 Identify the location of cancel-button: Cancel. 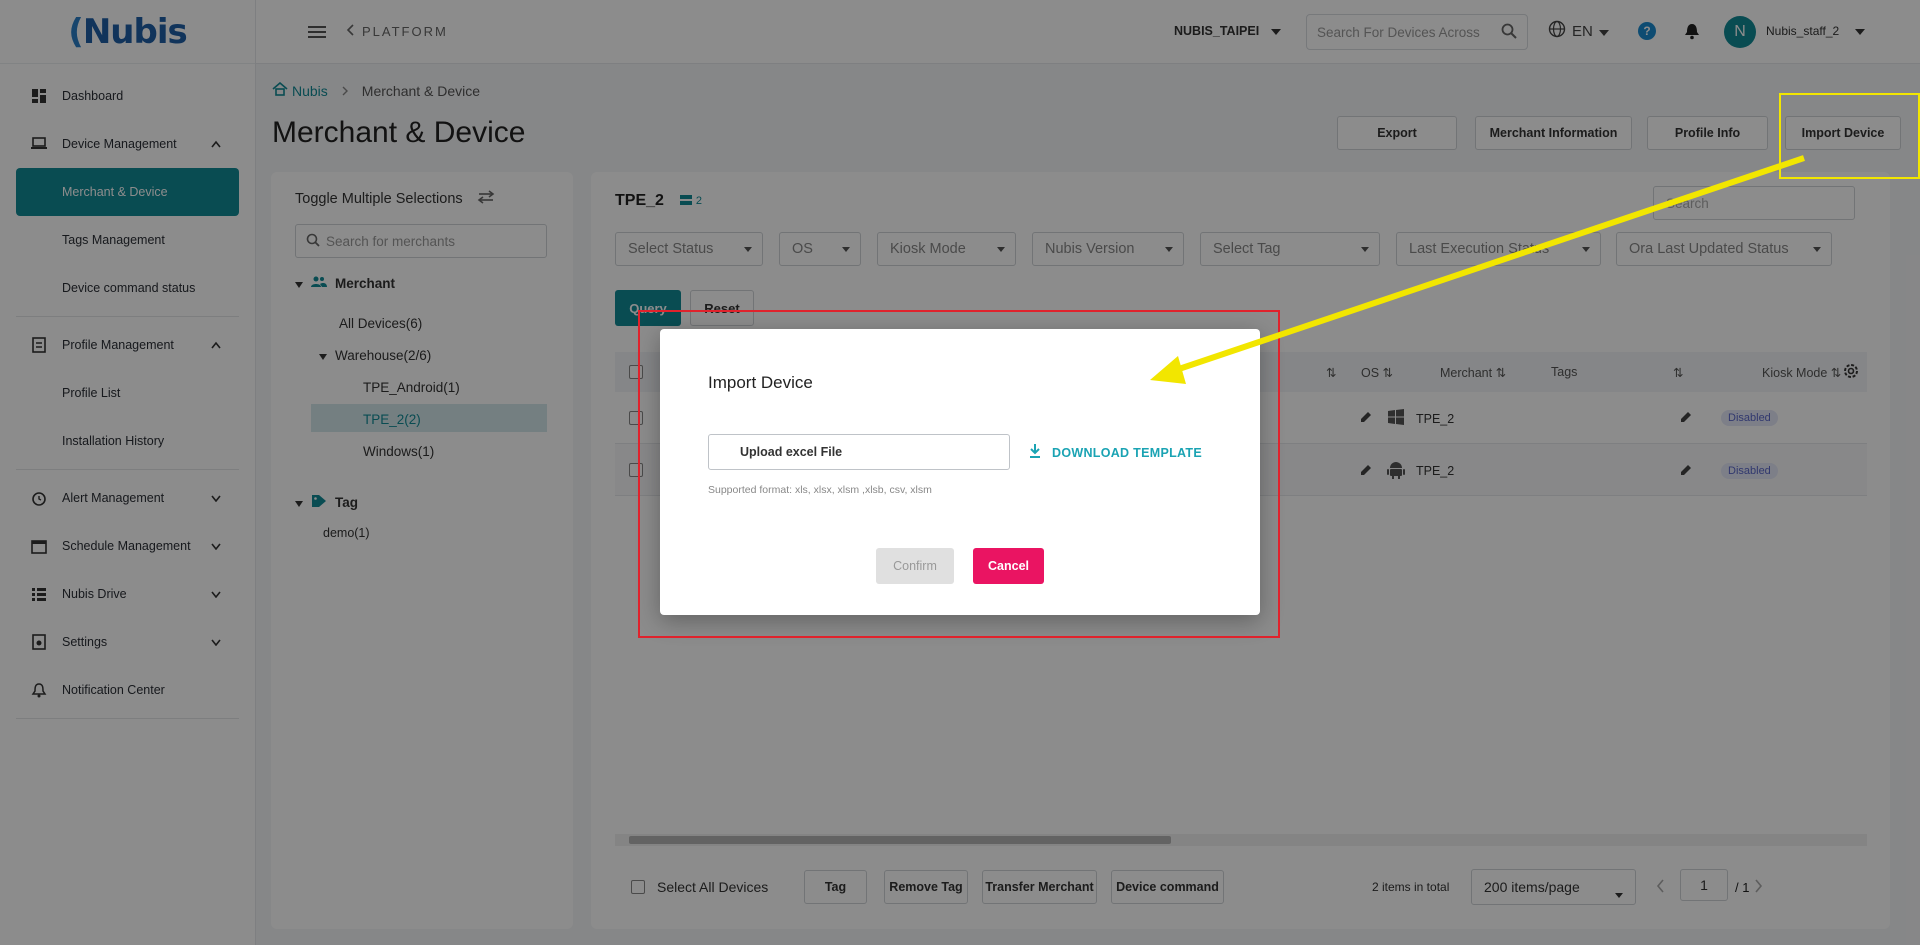
(1008, 566).